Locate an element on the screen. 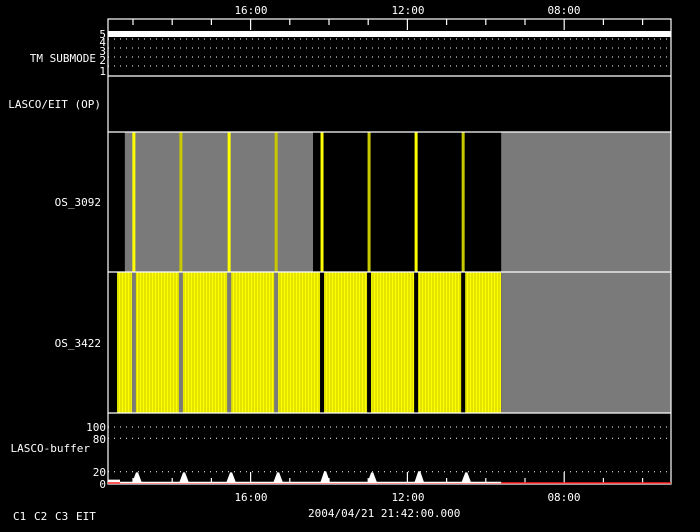 The height and width of the screenshot is (532, 700). tm-submode-level-bar is located at coordinates (389, 34).